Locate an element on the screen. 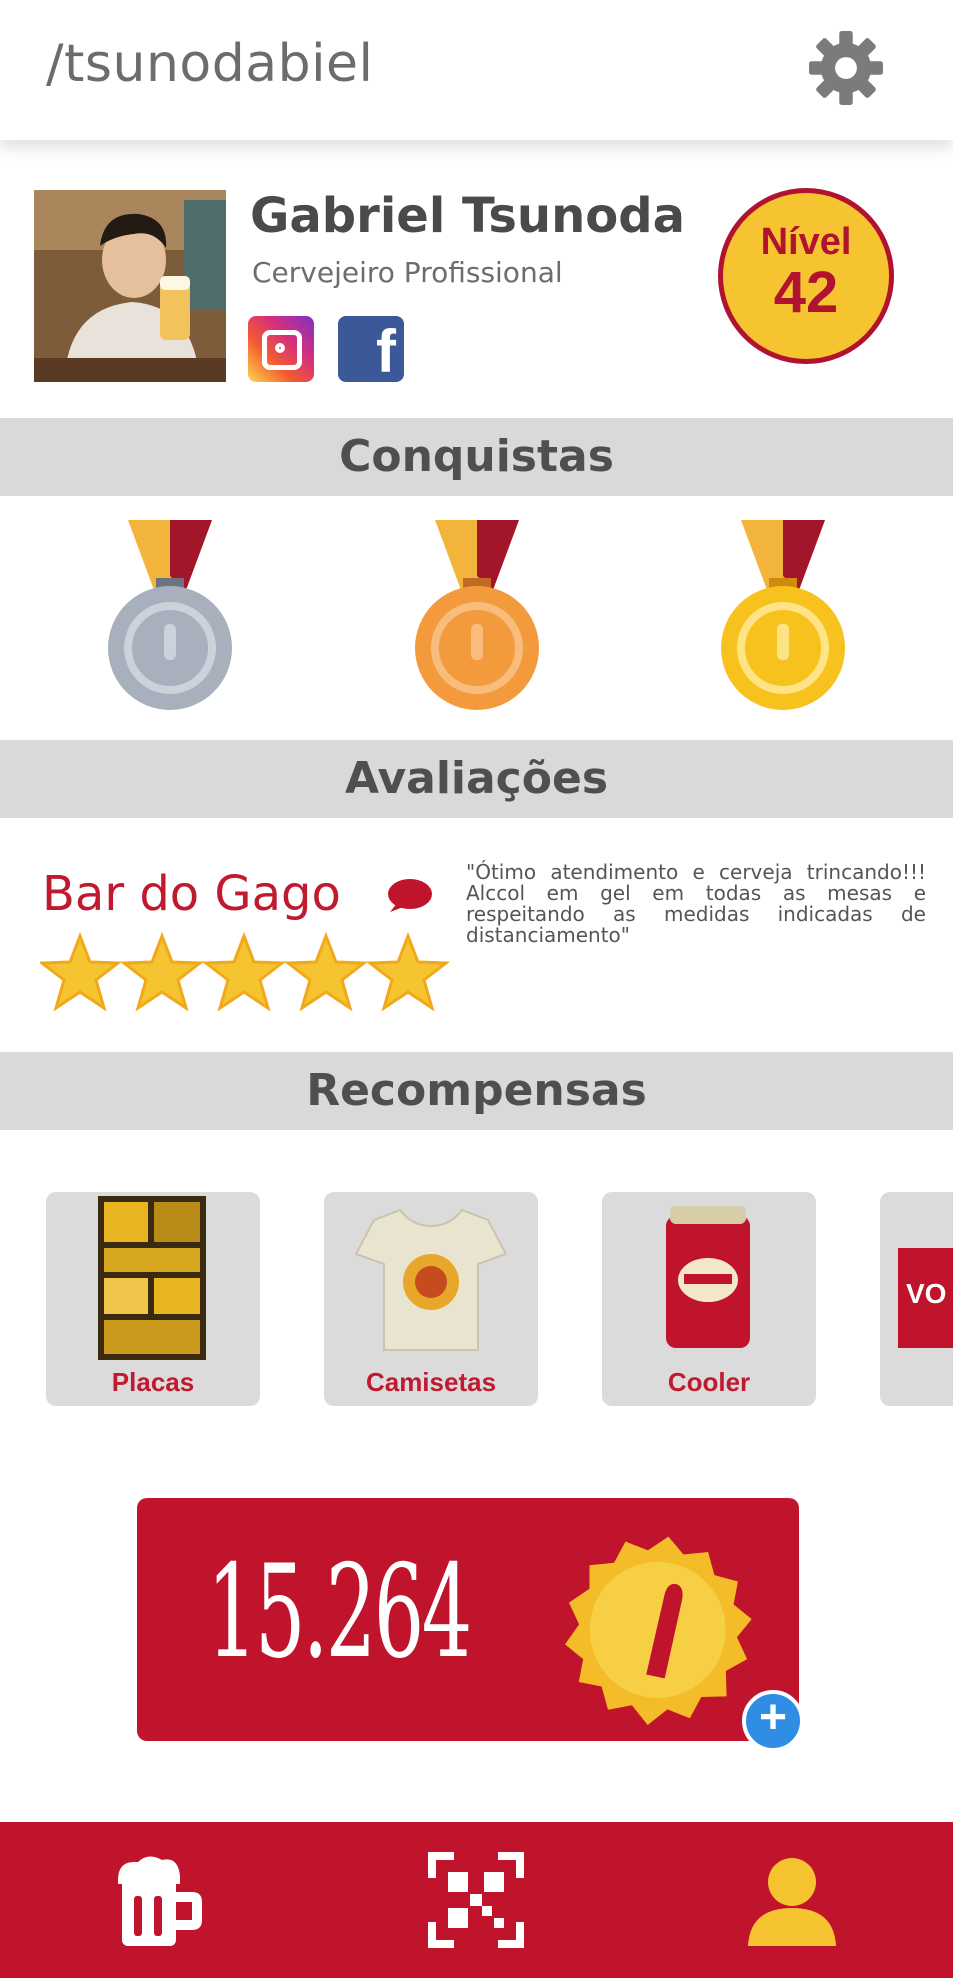 This screenshot has height=1978, width=953. reward-card-cooler: Cooler is located at coordinates (709, 1299).